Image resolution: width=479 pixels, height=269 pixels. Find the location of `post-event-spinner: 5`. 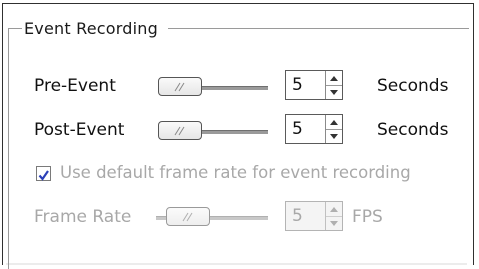

post-event-spinner: 5 is located at coordinates (314, 129).